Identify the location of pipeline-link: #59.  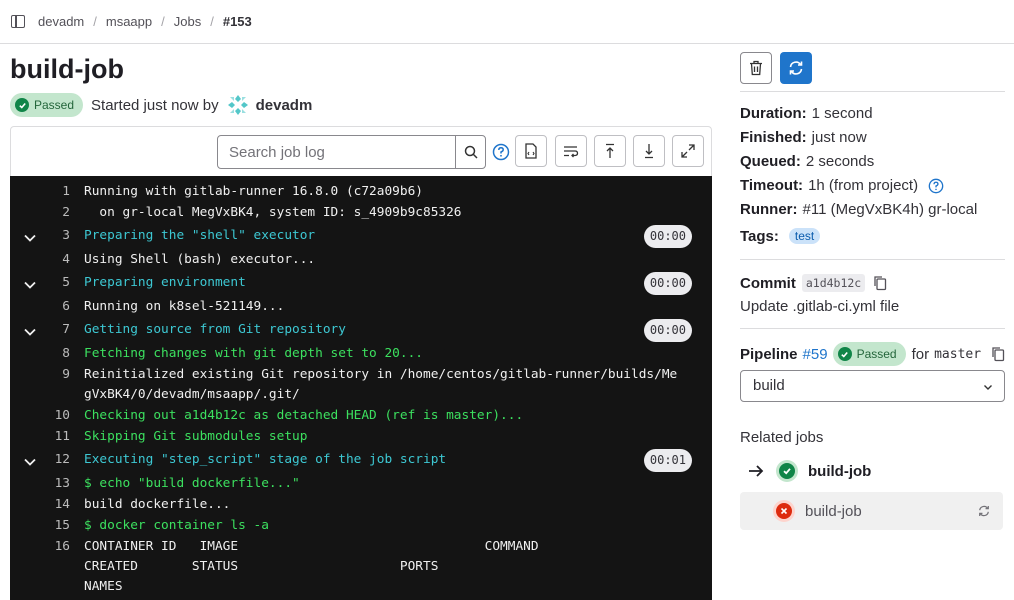
(815, 354).